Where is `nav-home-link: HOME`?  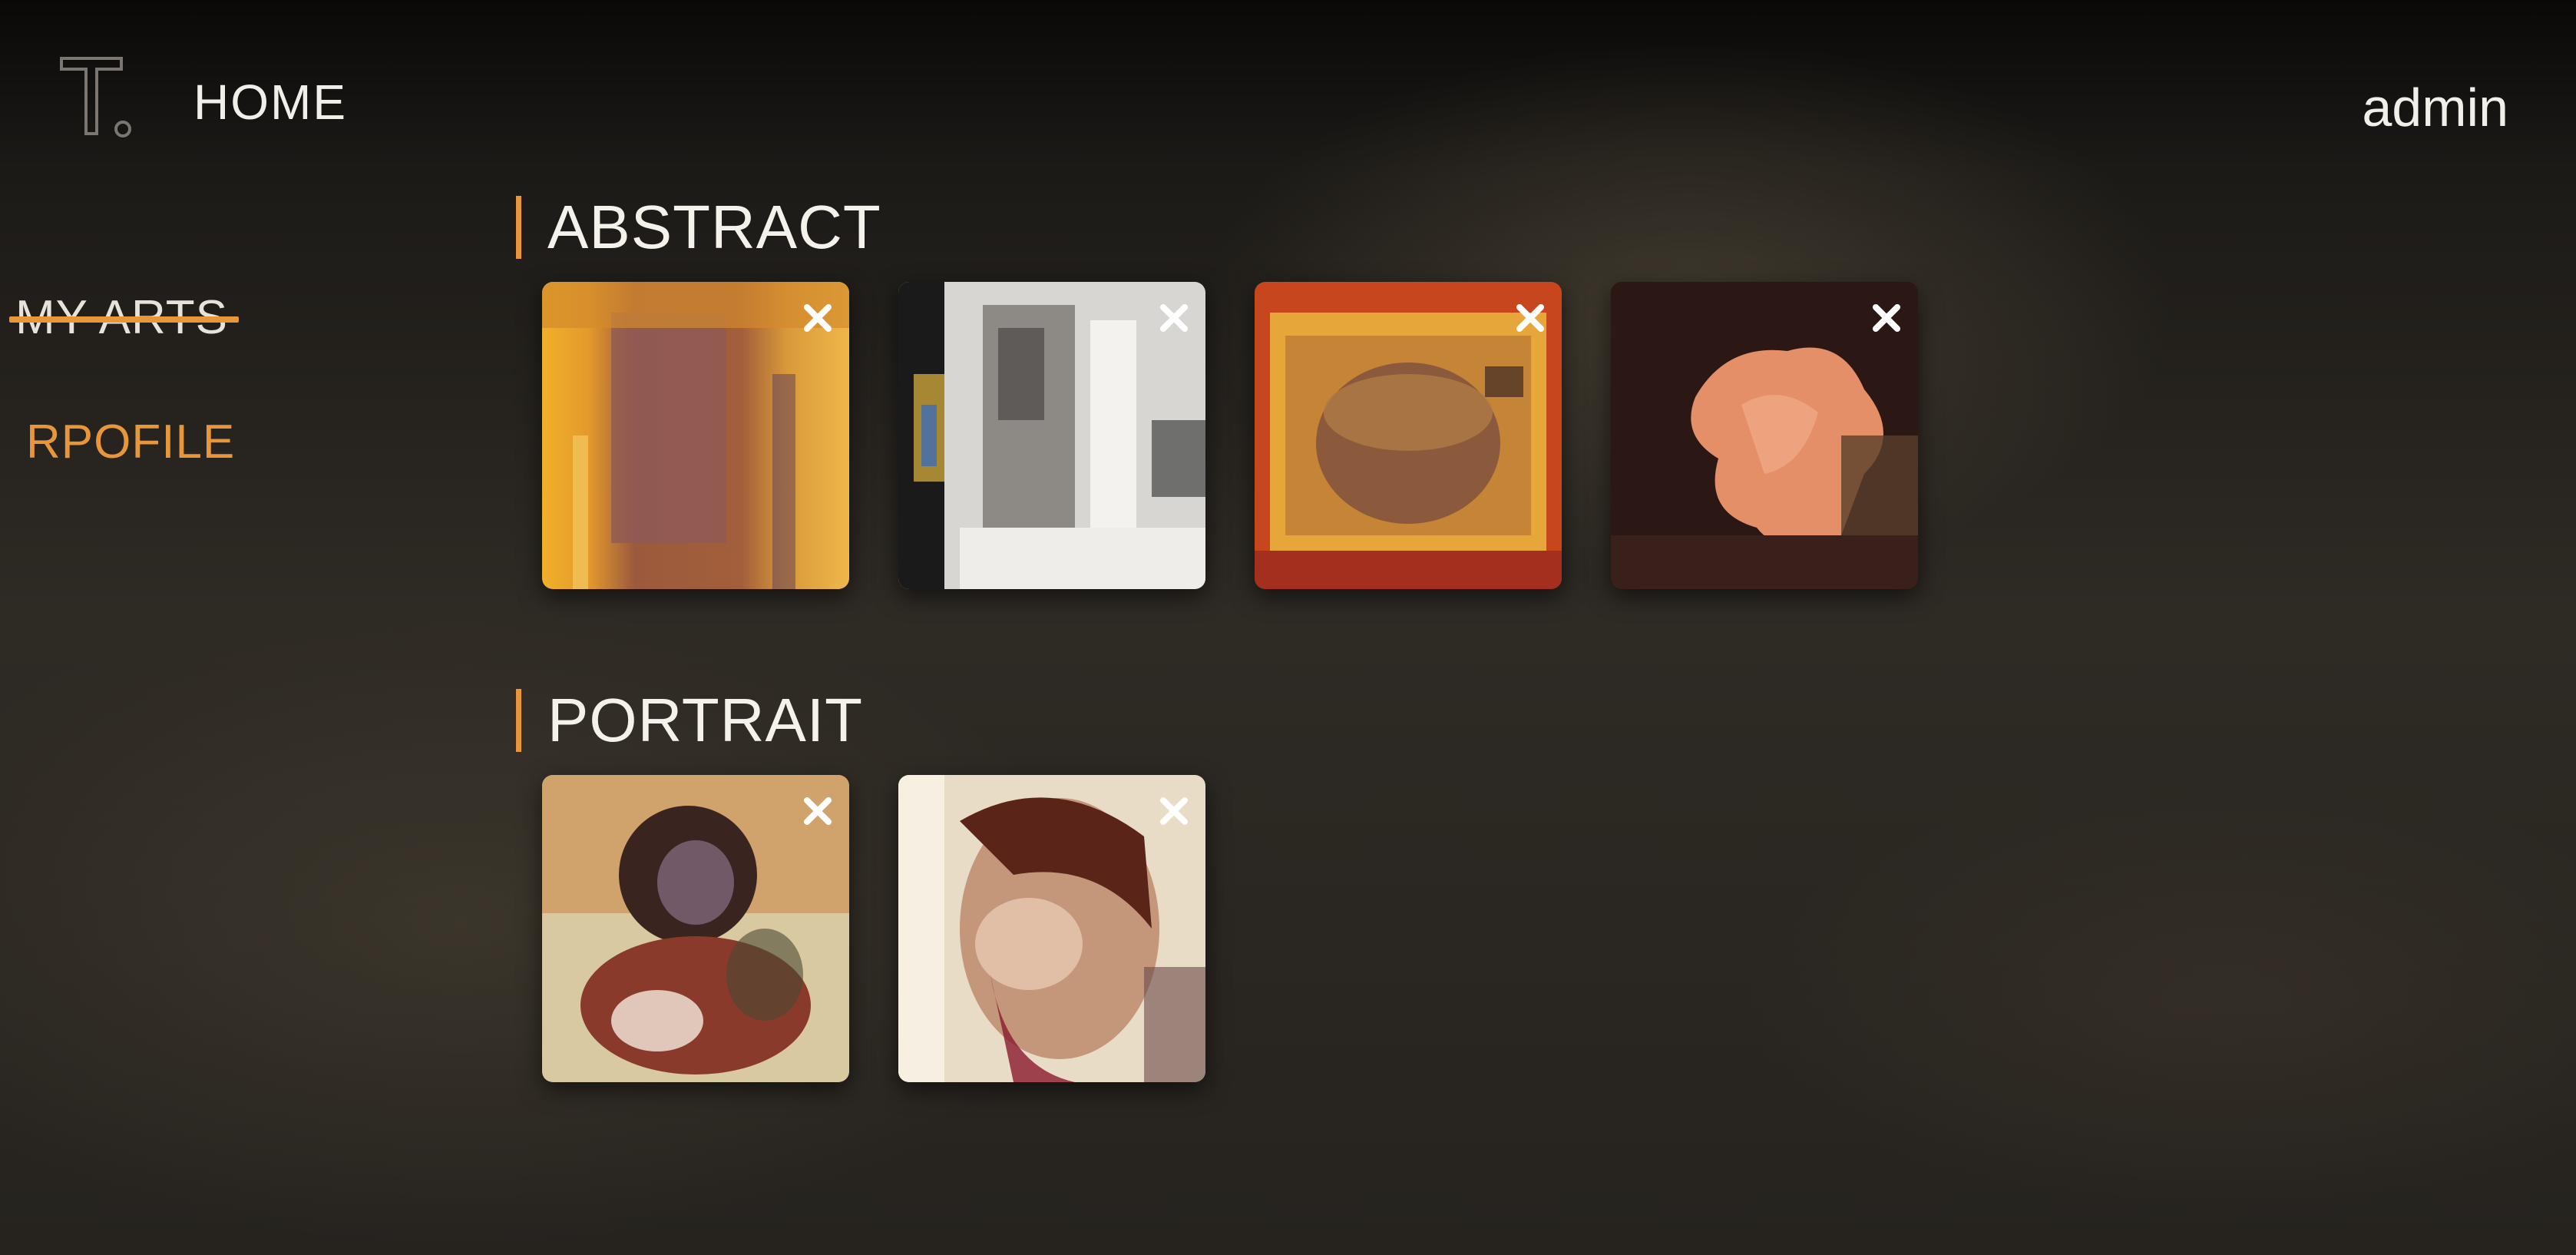
nav-home-link: HOME is located at coordinates (270, 102).